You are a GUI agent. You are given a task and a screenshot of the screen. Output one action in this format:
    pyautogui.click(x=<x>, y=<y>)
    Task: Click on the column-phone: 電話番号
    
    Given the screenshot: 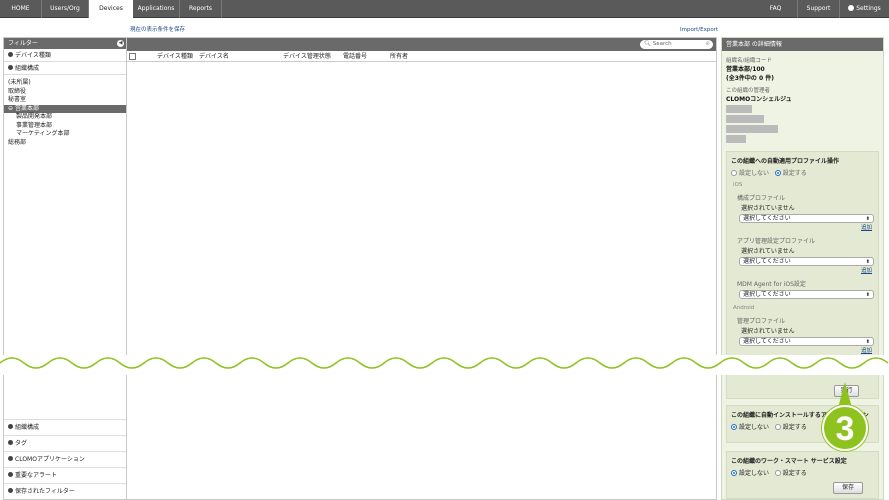 What is the action you would take?
    pyautogui.click(x=355, y=56)
    